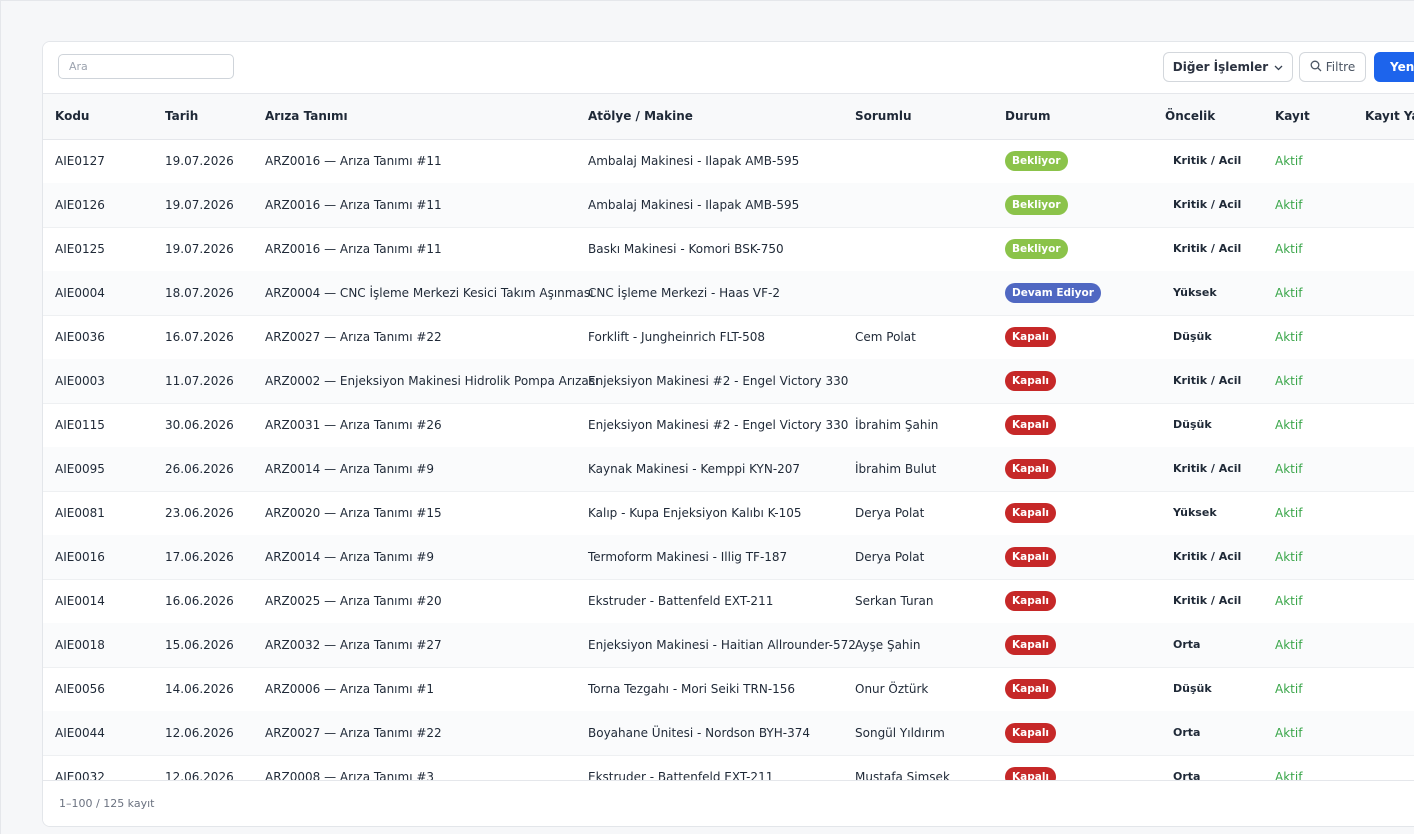 Image resolution: width=1414 pixels, height=834 pixels. I want to click on cell-code: AIE0126, so click(80, 205).